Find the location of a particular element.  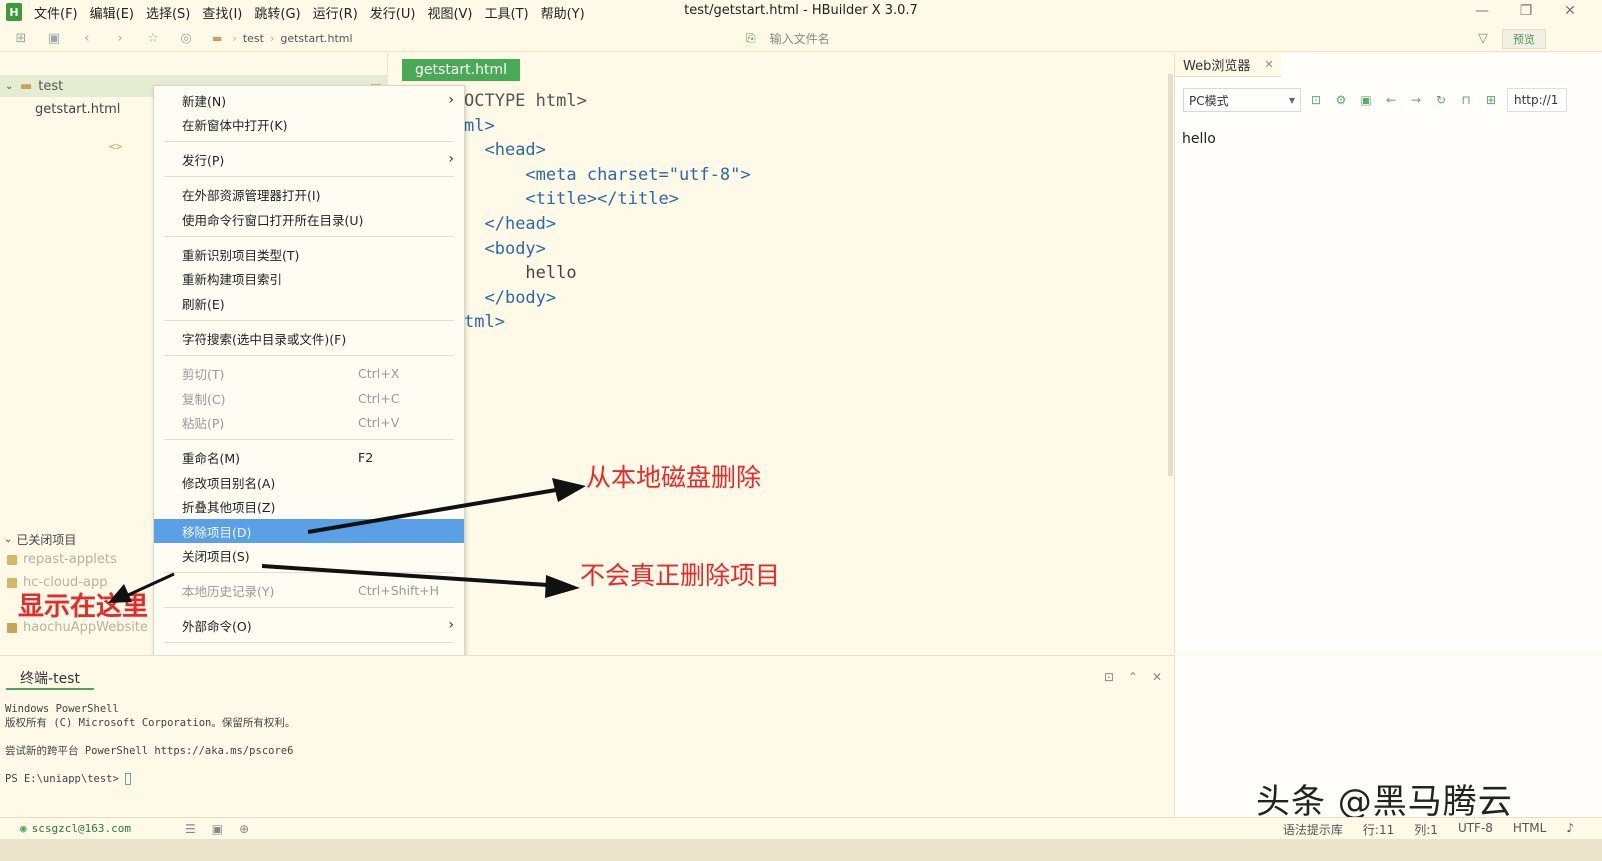

close-button: ✕ is located at coordinates (1570, 11).